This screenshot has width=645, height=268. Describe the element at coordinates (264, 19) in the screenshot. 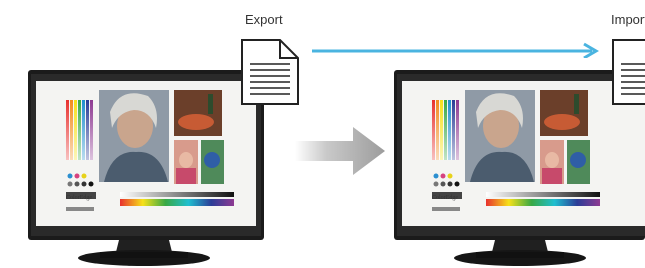

I see `export-label: Export` at that location.